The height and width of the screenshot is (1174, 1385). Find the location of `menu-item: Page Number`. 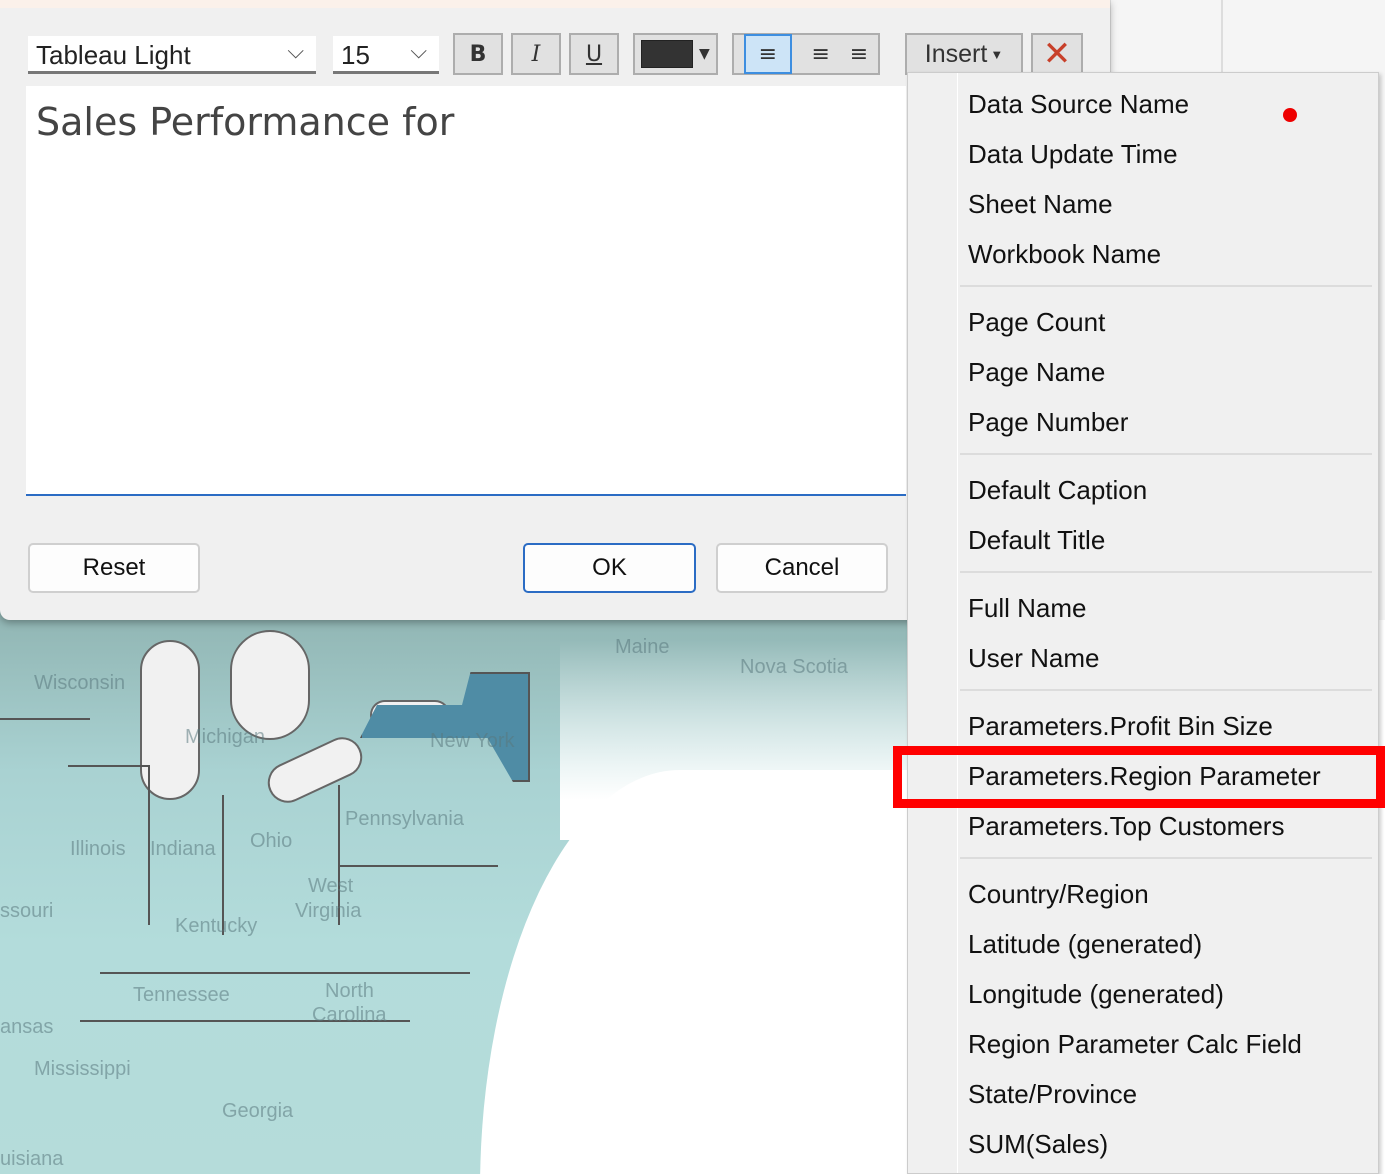

menu-item: Page Number is located at coordinates (1048, 422).